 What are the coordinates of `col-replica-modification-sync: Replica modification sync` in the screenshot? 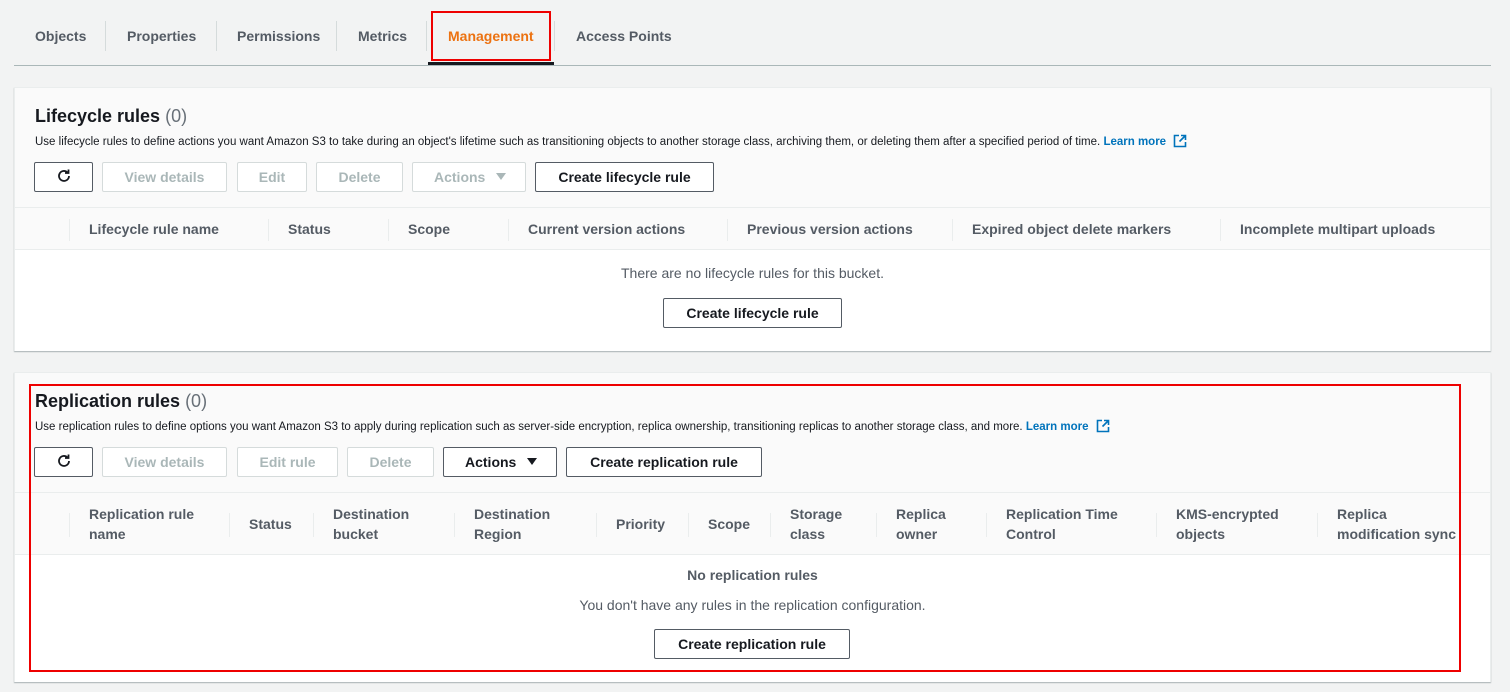 It's located at (1396, 524).